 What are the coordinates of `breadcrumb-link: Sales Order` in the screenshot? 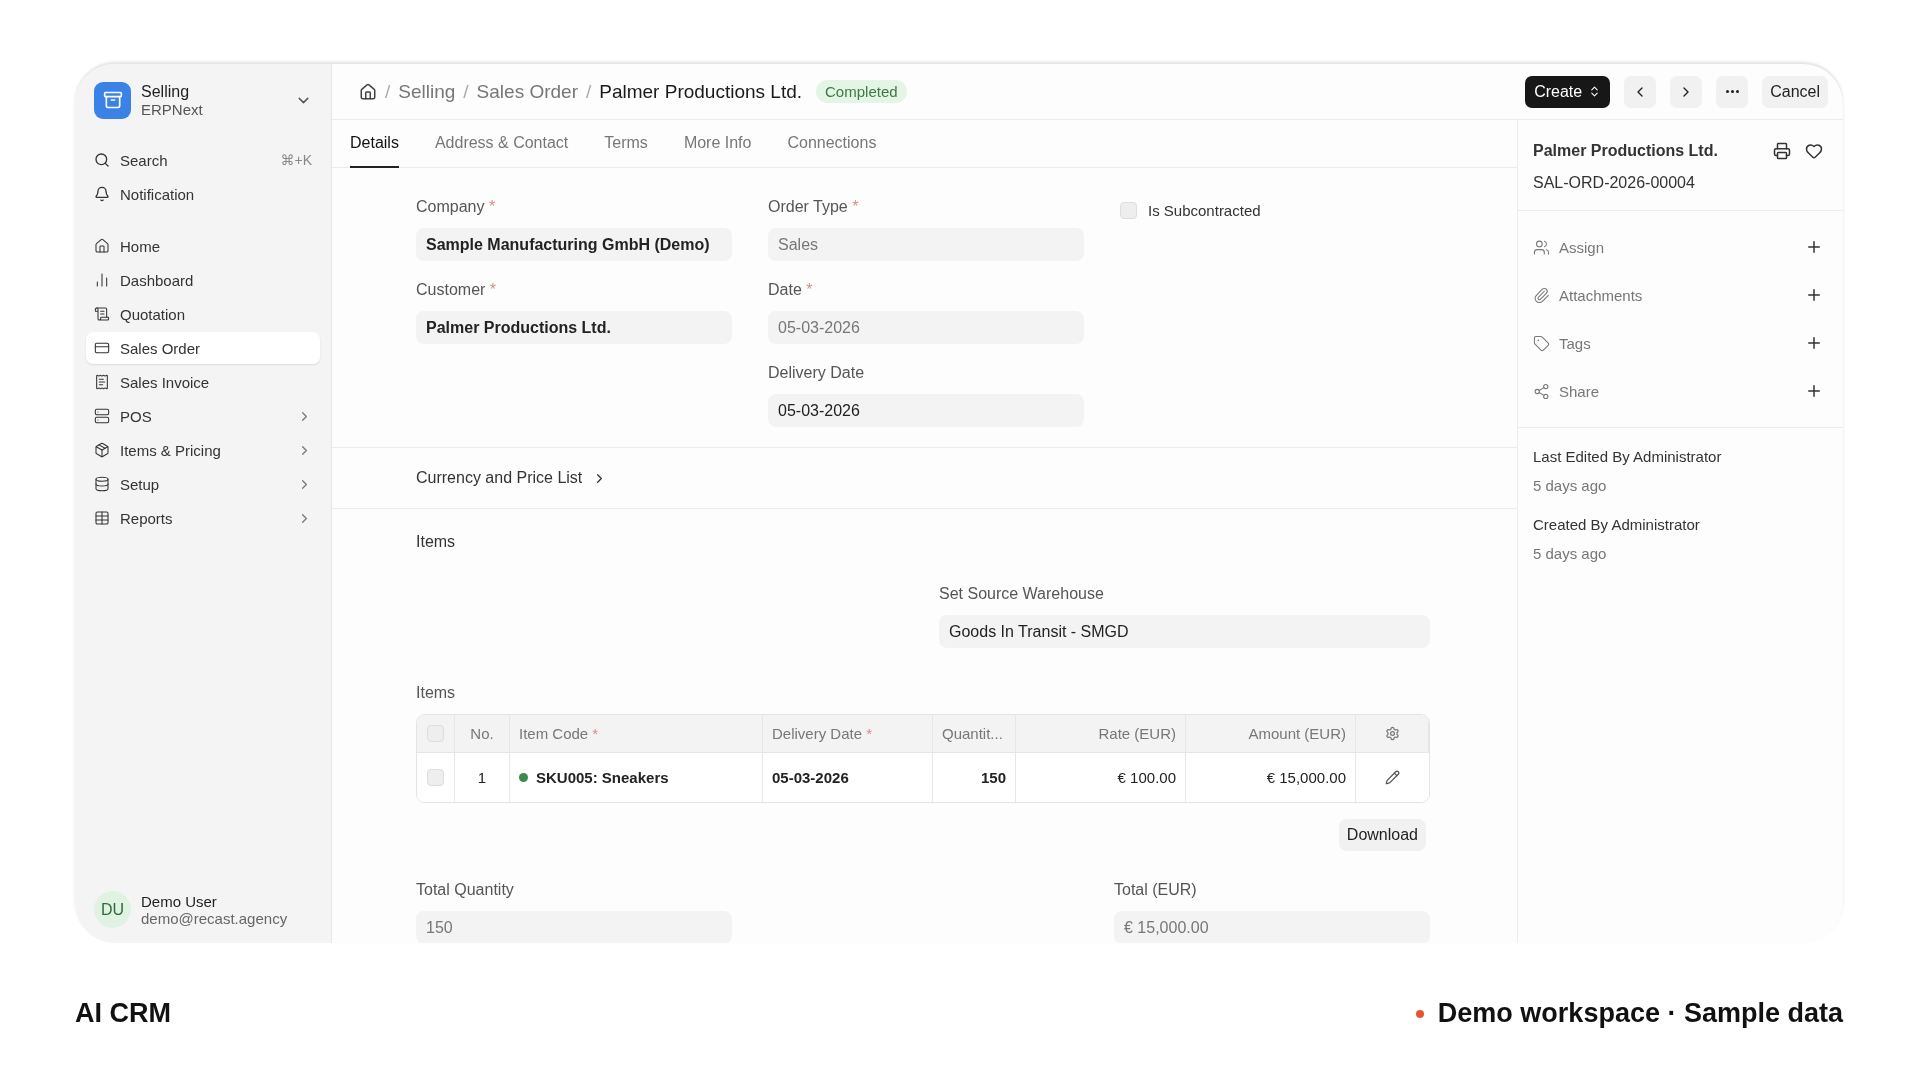 It's located at (527, 91).